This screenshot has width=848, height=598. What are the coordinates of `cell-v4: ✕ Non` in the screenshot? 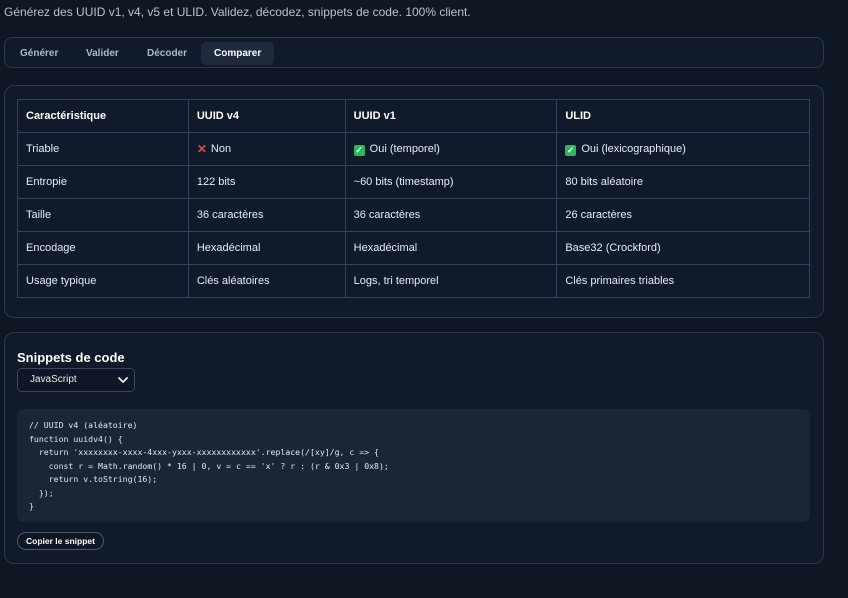 It's located at (266, 149).